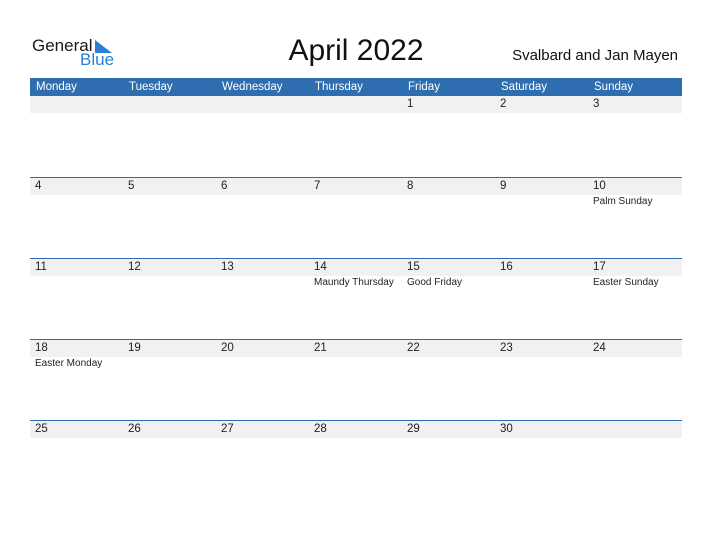 The image size is (712, 550). Describe the element at coordinates (356, 267) in the screenshot. I see `day-number-strip: 11 12 13 14 15 16 17` at that location.